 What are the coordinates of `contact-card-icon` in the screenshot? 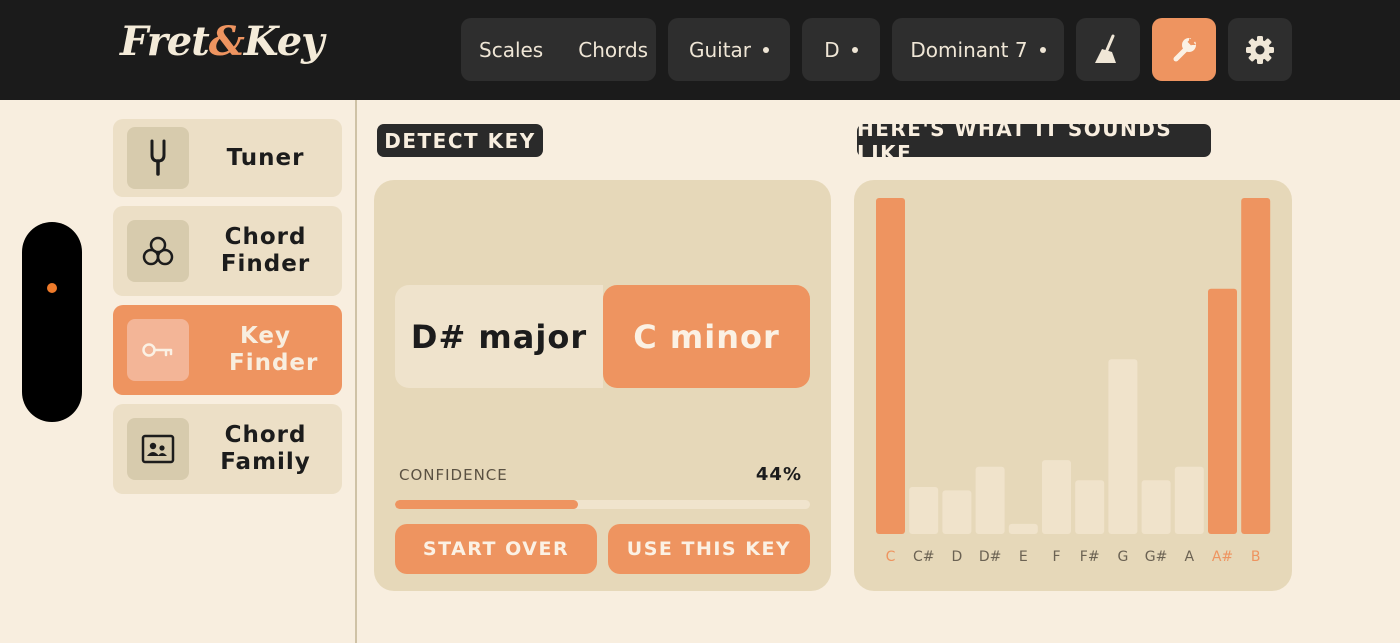 It's located at (158, 449).